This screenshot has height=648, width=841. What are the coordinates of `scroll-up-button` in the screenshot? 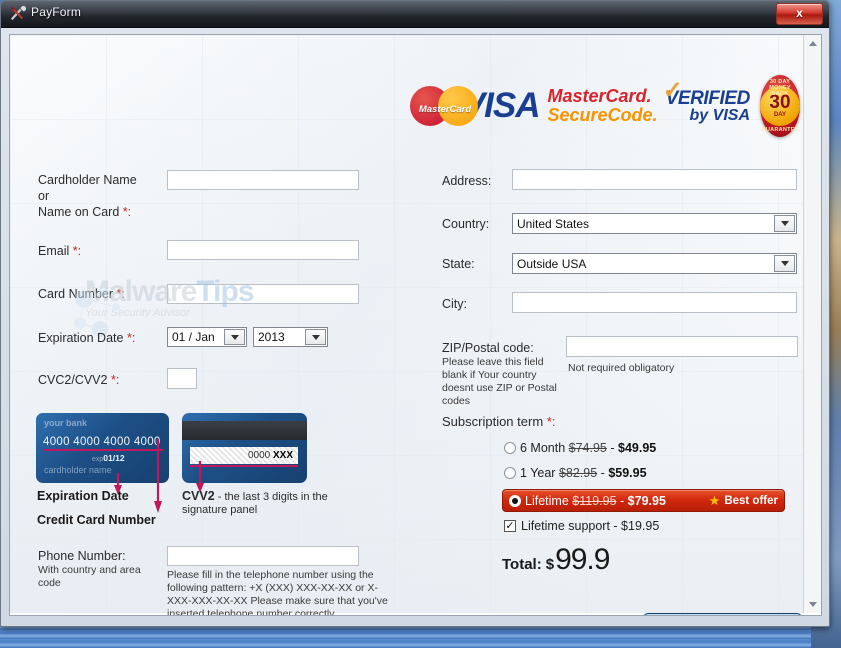 It's located at (812, 43).